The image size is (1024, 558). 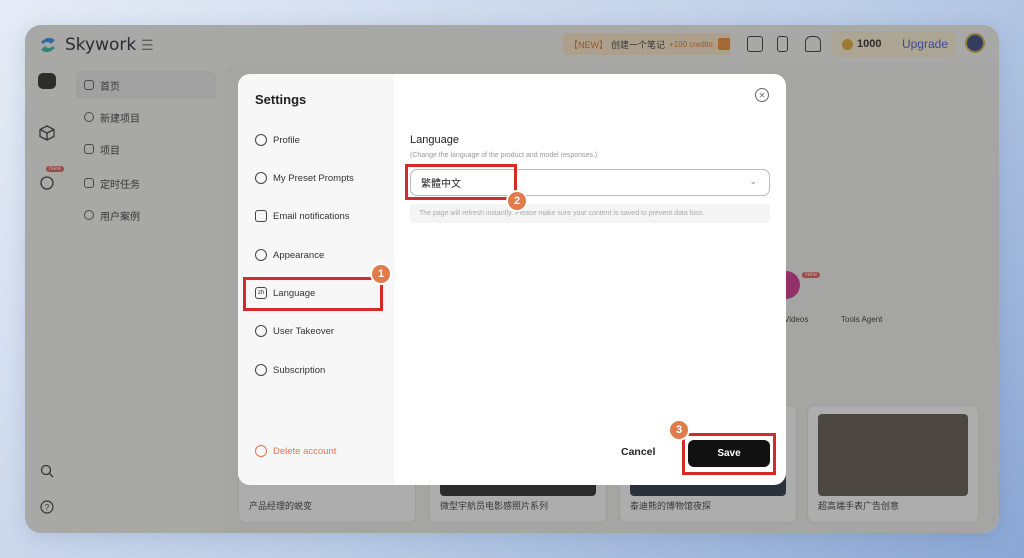 I want to click on appearance-icon, so click(x=261, y=255).